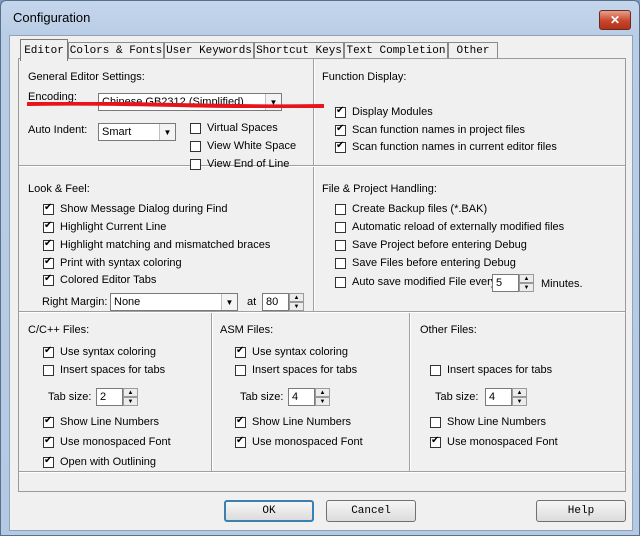 This screenshot has height=536, width=640. What do you see at coordinates (234, 128) in the screenshot?
I see `virtual-spaces-checkbox: Virtual Spaces` at bounding box center [234, 128].